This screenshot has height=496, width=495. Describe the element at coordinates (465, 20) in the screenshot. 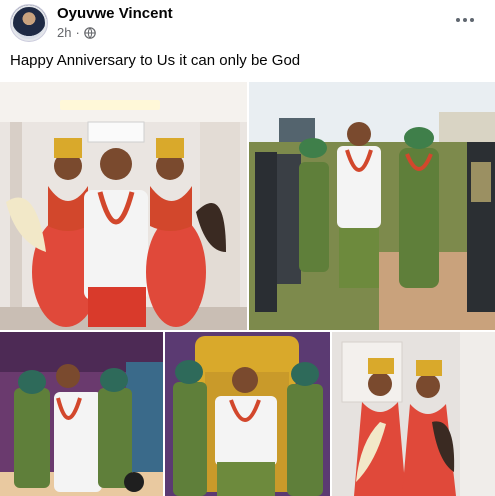

I see `more-options-icon` at that location.